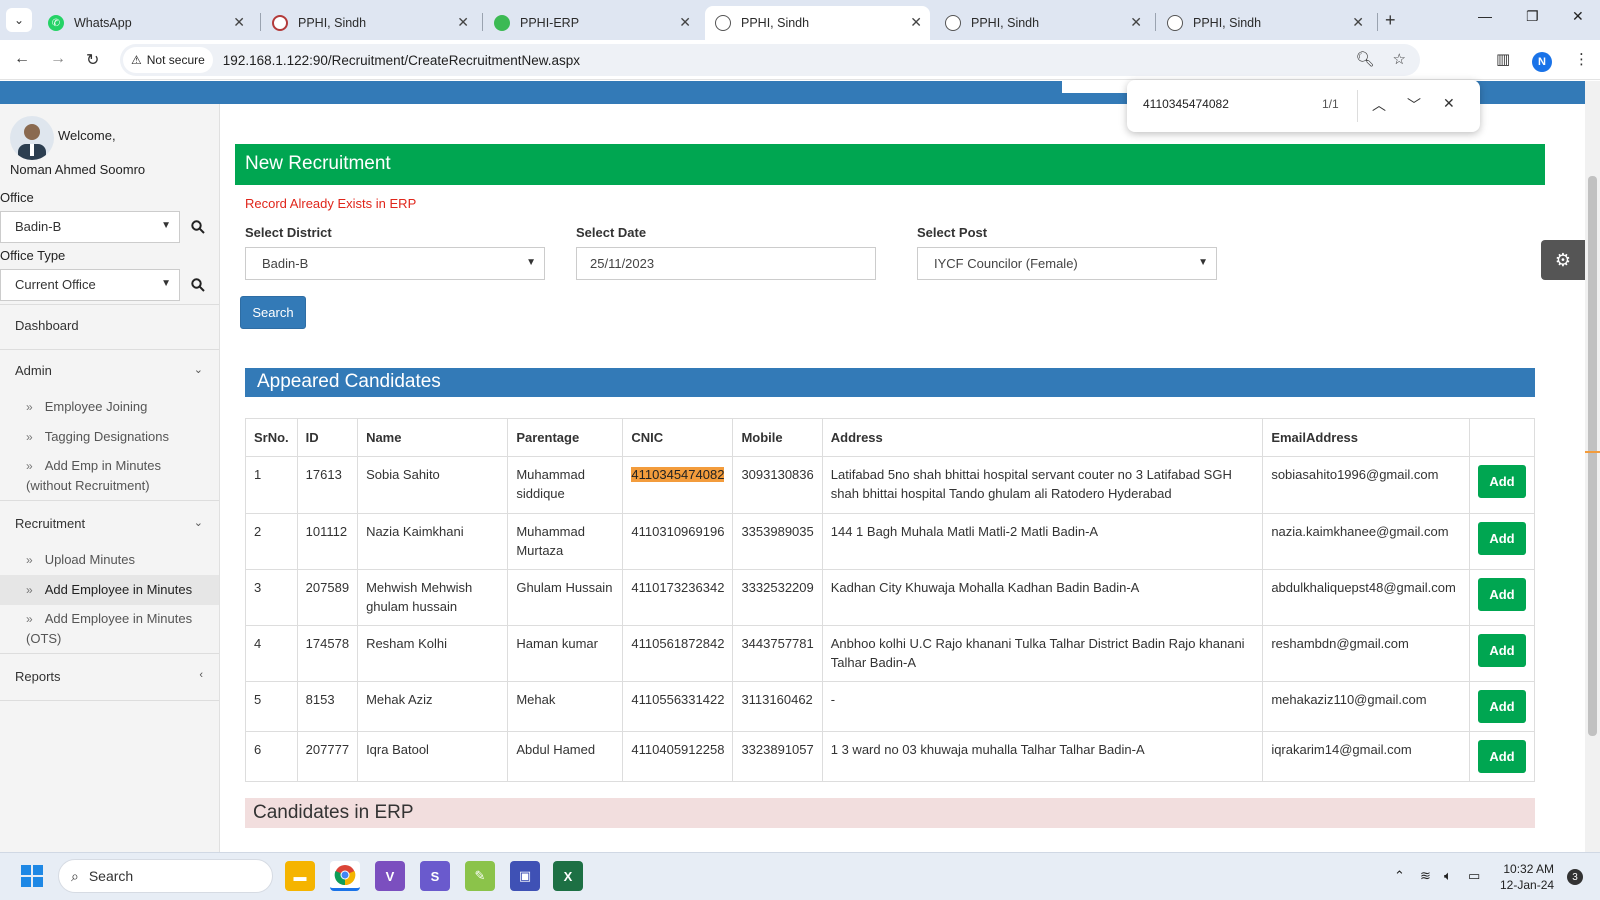  Describe the element at coordinates (273, 312) in the screenshot. I see `search-button: Search` at that location.